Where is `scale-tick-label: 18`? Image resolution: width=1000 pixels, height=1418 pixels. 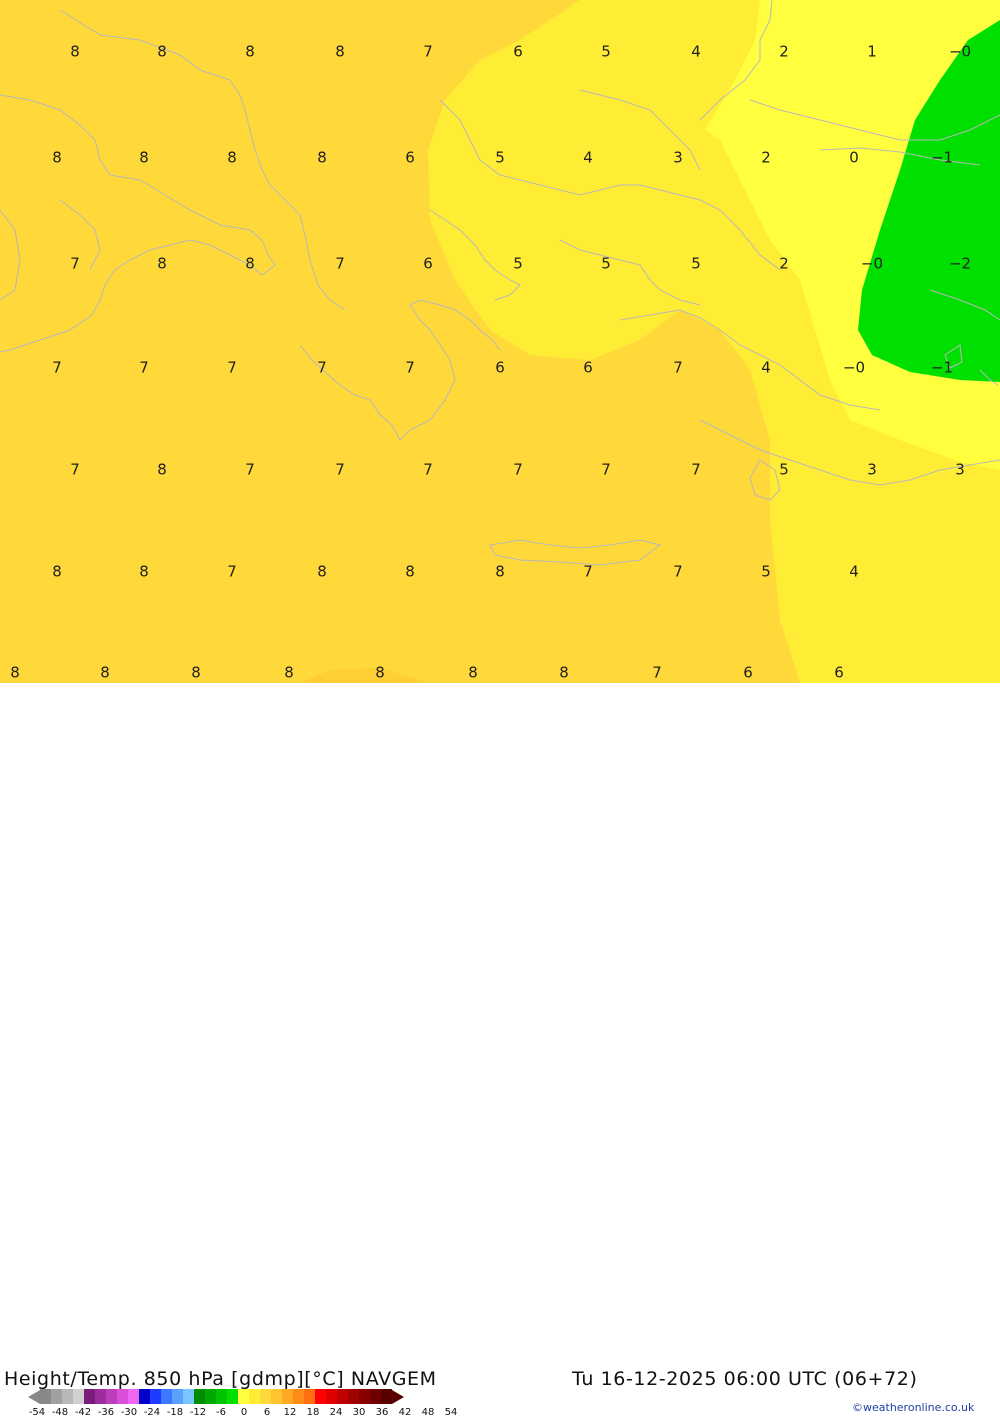
scale-tick-label: 18 is located at coordinates (313, 1412).